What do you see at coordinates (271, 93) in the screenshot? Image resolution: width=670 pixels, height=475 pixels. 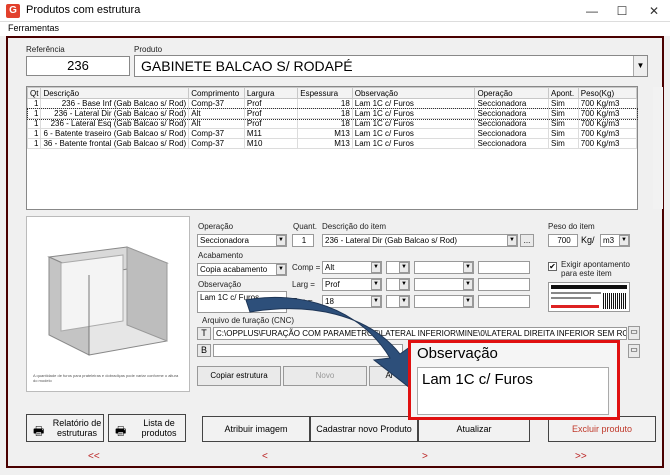 I see `column-header: Largura` at bounding box center [271, 93].